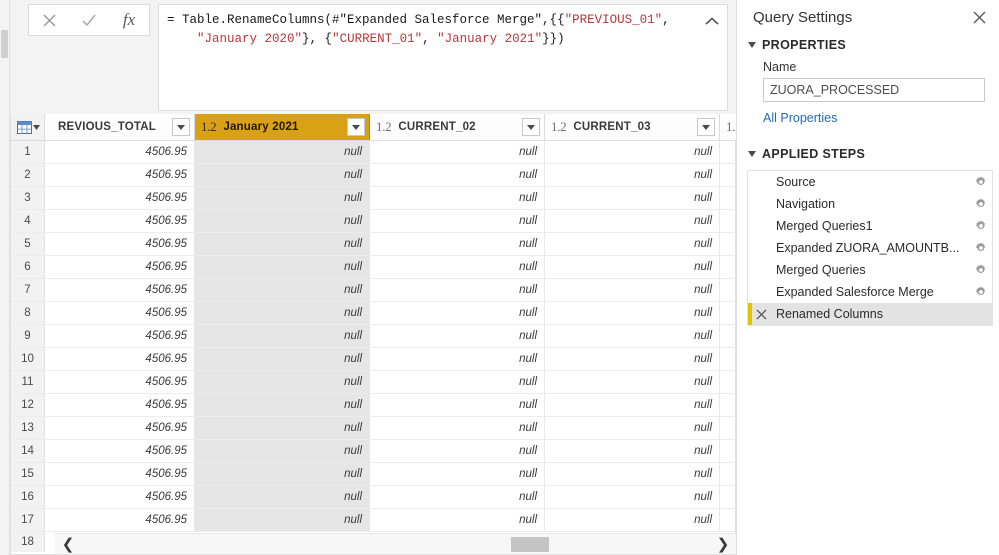 The width and height of the screenshot is (999, 555). I want to click on table-row: 10 4506.95 null null null, so click(374, 359).